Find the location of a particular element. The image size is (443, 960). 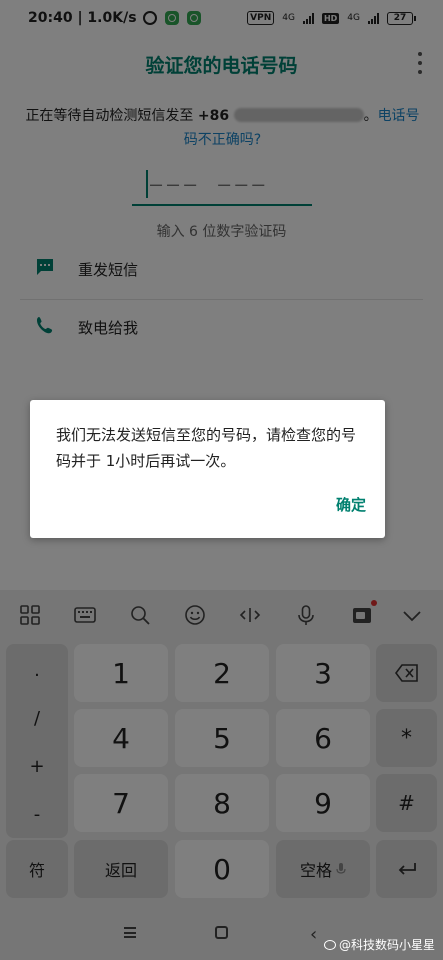

ok-button: 确定 is located at coordinates (351, 504).